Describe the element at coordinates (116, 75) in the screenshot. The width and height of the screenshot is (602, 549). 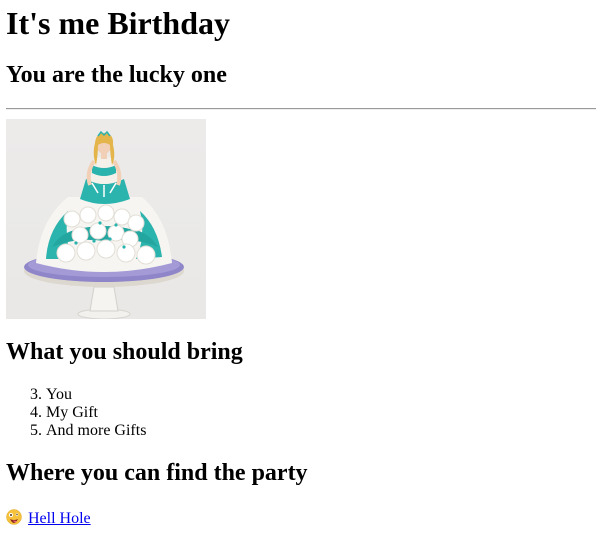
I see `page-subtitle: You are the lucky one` at that location.